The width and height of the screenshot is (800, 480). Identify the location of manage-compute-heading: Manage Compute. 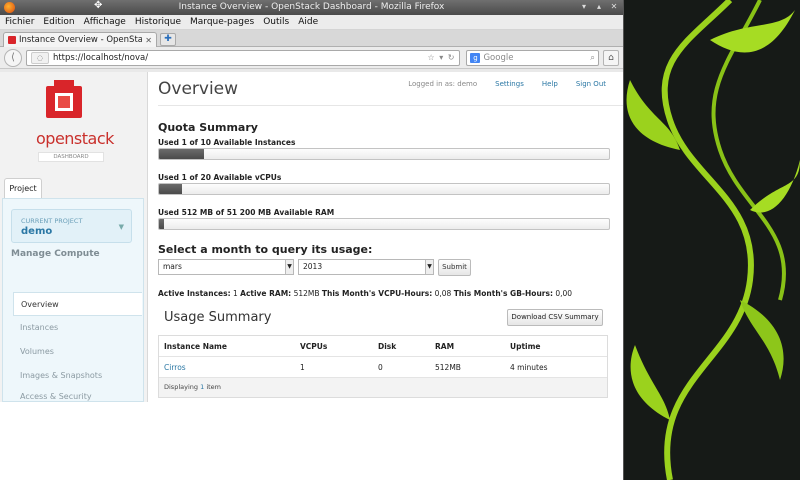
(55, 254).